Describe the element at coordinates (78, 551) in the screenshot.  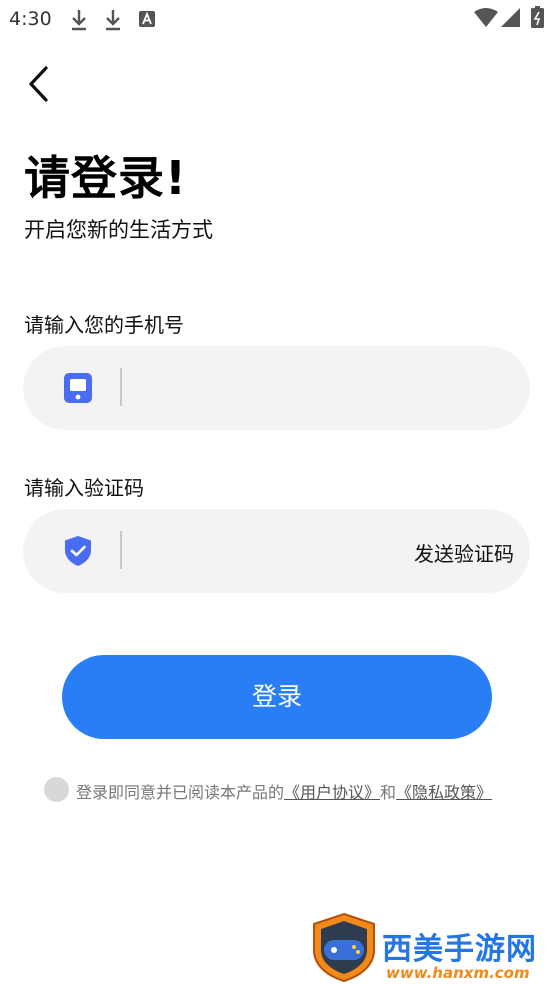
I see `shield-check-icon` at that location.